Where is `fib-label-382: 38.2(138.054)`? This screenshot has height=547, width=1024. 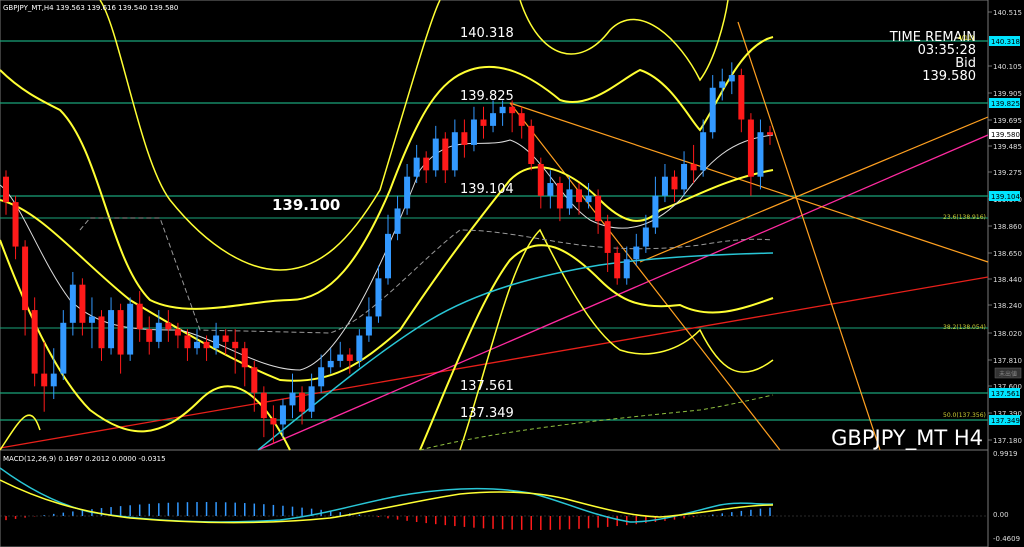
fib-label-382: 38.2(138.054) is located at coordinates (964, 327).